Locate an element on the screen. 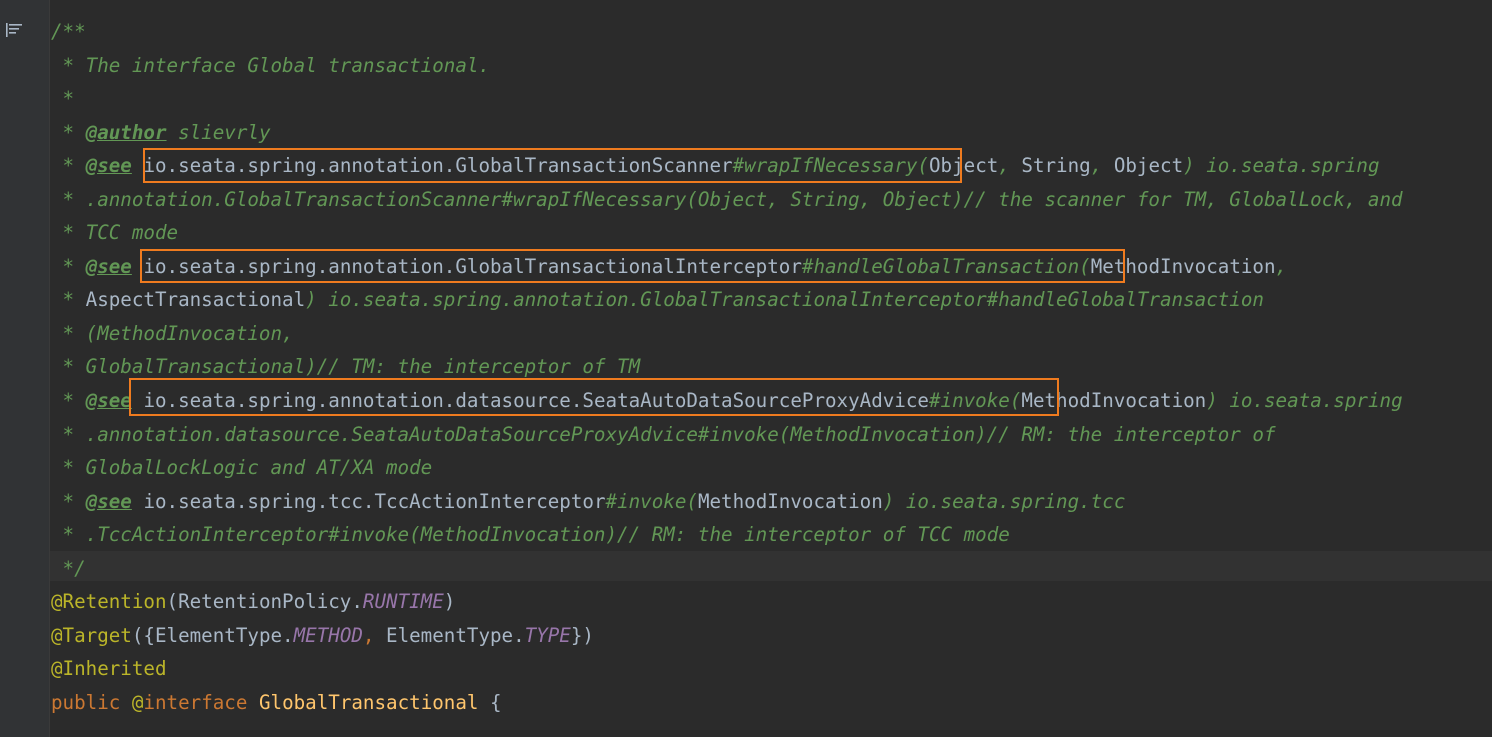 The image size is (1492, 737). code-token: slievrly is located at coordinates (218, 132).